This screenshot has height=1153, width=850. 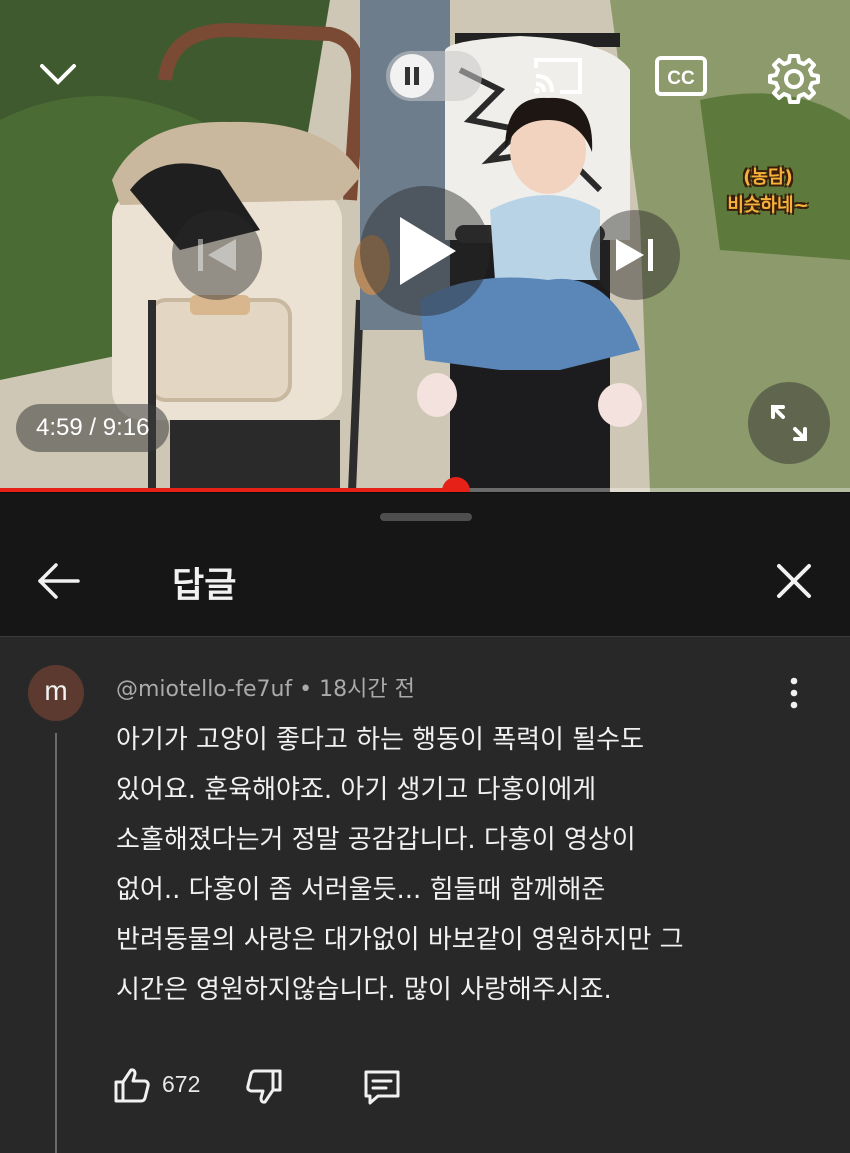 What do you see at coordinates (425, 484) in the screenshot?
I see `progress-bar` at bounding box center [425, 484].